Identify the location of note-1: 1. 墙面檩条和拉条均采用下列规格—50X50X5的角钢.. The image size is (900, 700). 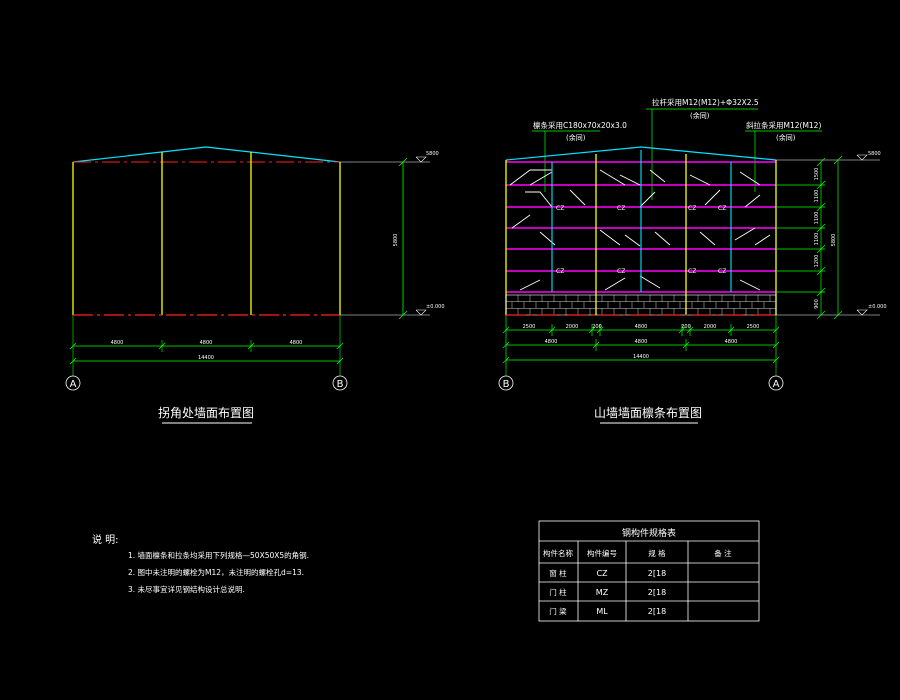
(218, 555).